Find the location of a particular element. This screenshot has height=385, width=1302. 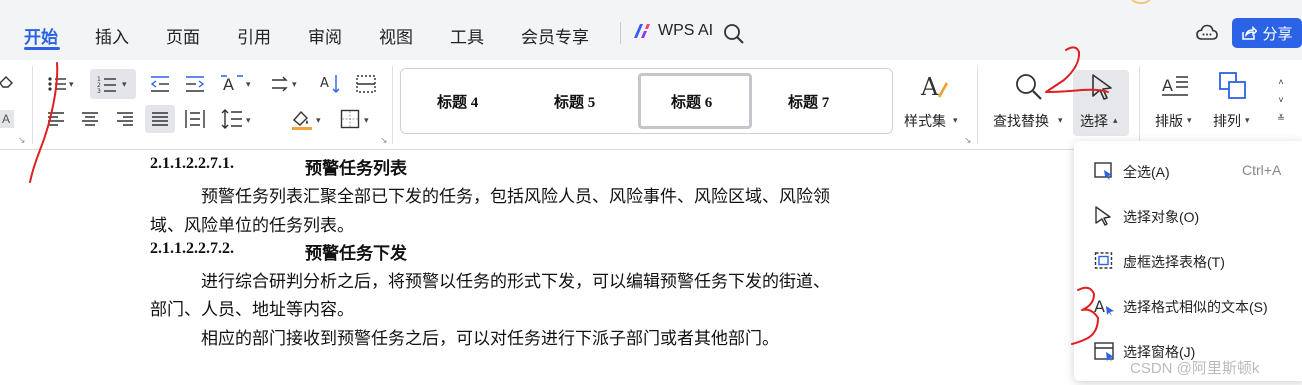

wps-ai-button: WPS AI is located at coordinates (672, 31).